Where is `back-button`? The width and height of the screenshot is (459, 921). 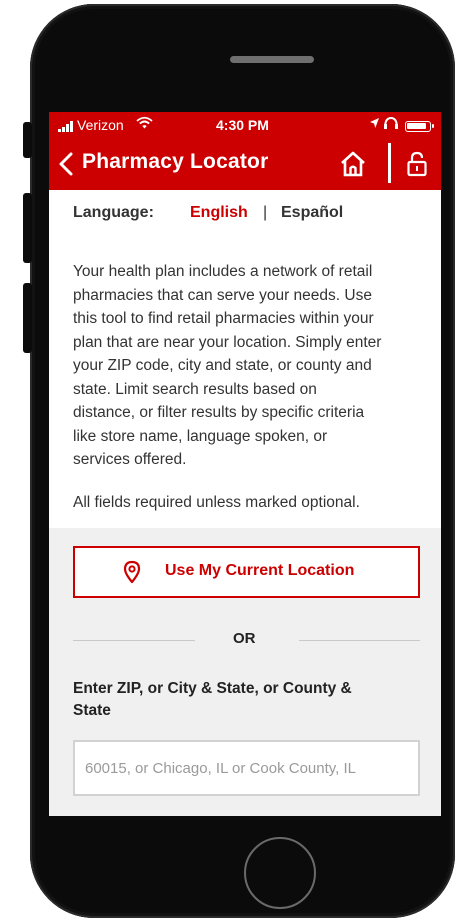
back-button is located at coordinates (67, 164).